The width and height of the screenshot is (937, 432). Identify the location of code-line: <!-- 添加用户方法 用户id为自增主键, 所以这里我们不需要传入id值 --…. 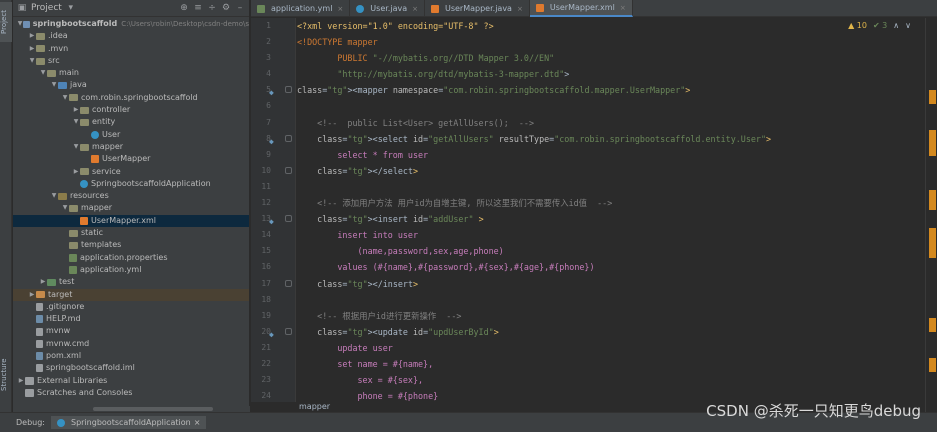
(611, 203).